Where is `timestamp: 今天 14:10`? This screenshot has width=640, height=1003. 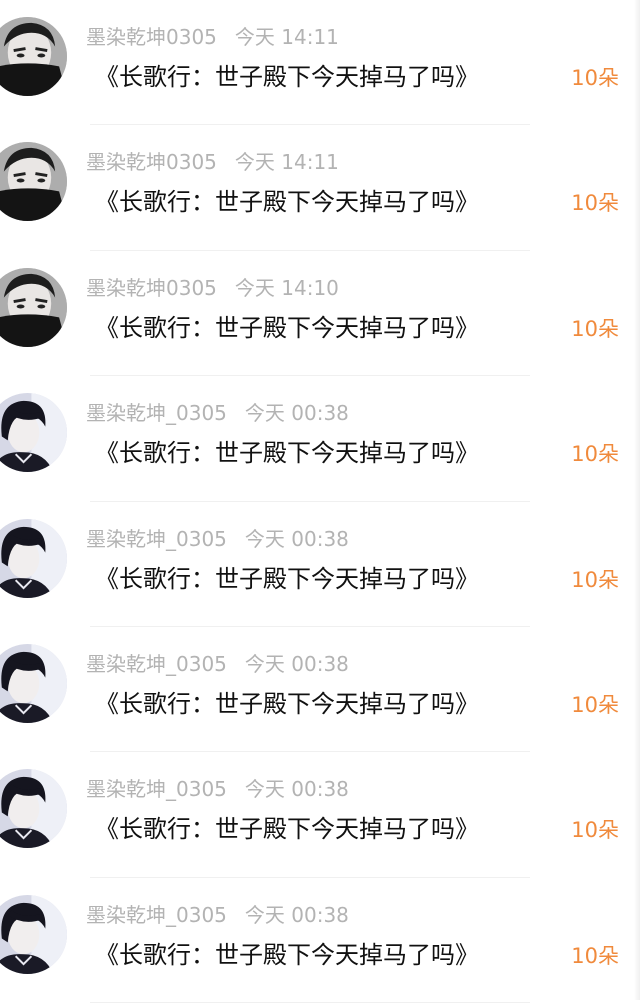
timestamp: 今天 14:10 is located at coordinates (286, 287).